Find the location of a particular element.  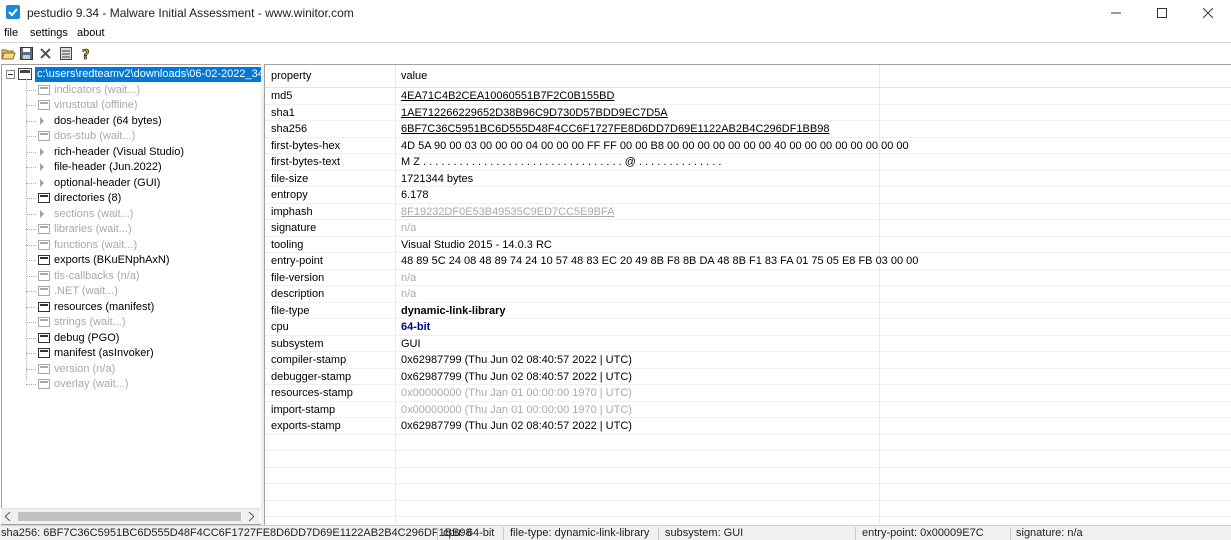

table-row: file-size 1721344 bytes is located at coordinates (748, 178).